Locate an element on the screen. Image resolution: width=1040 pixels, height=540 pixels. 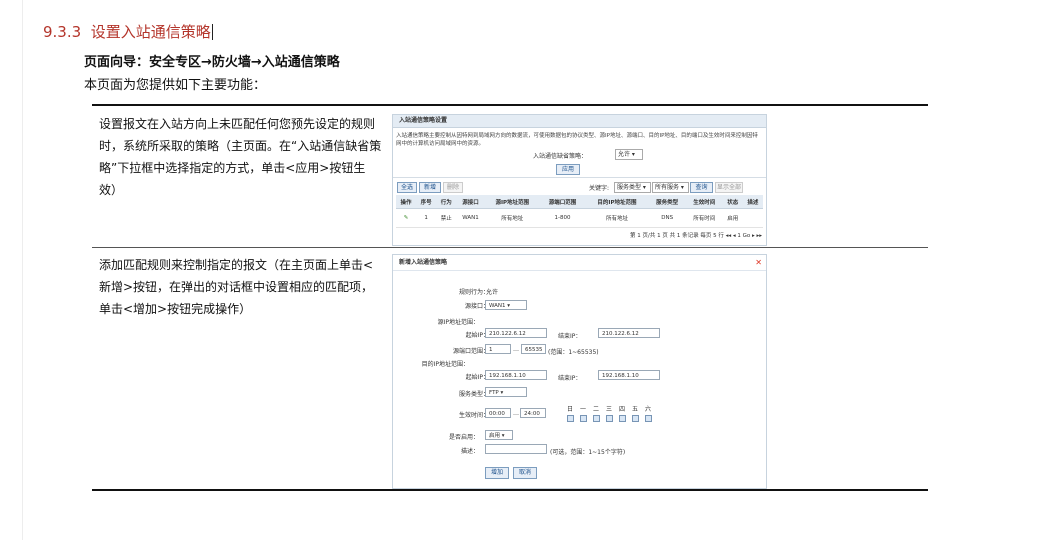
col-operation: 操作 is located at coordinates (406, 202).